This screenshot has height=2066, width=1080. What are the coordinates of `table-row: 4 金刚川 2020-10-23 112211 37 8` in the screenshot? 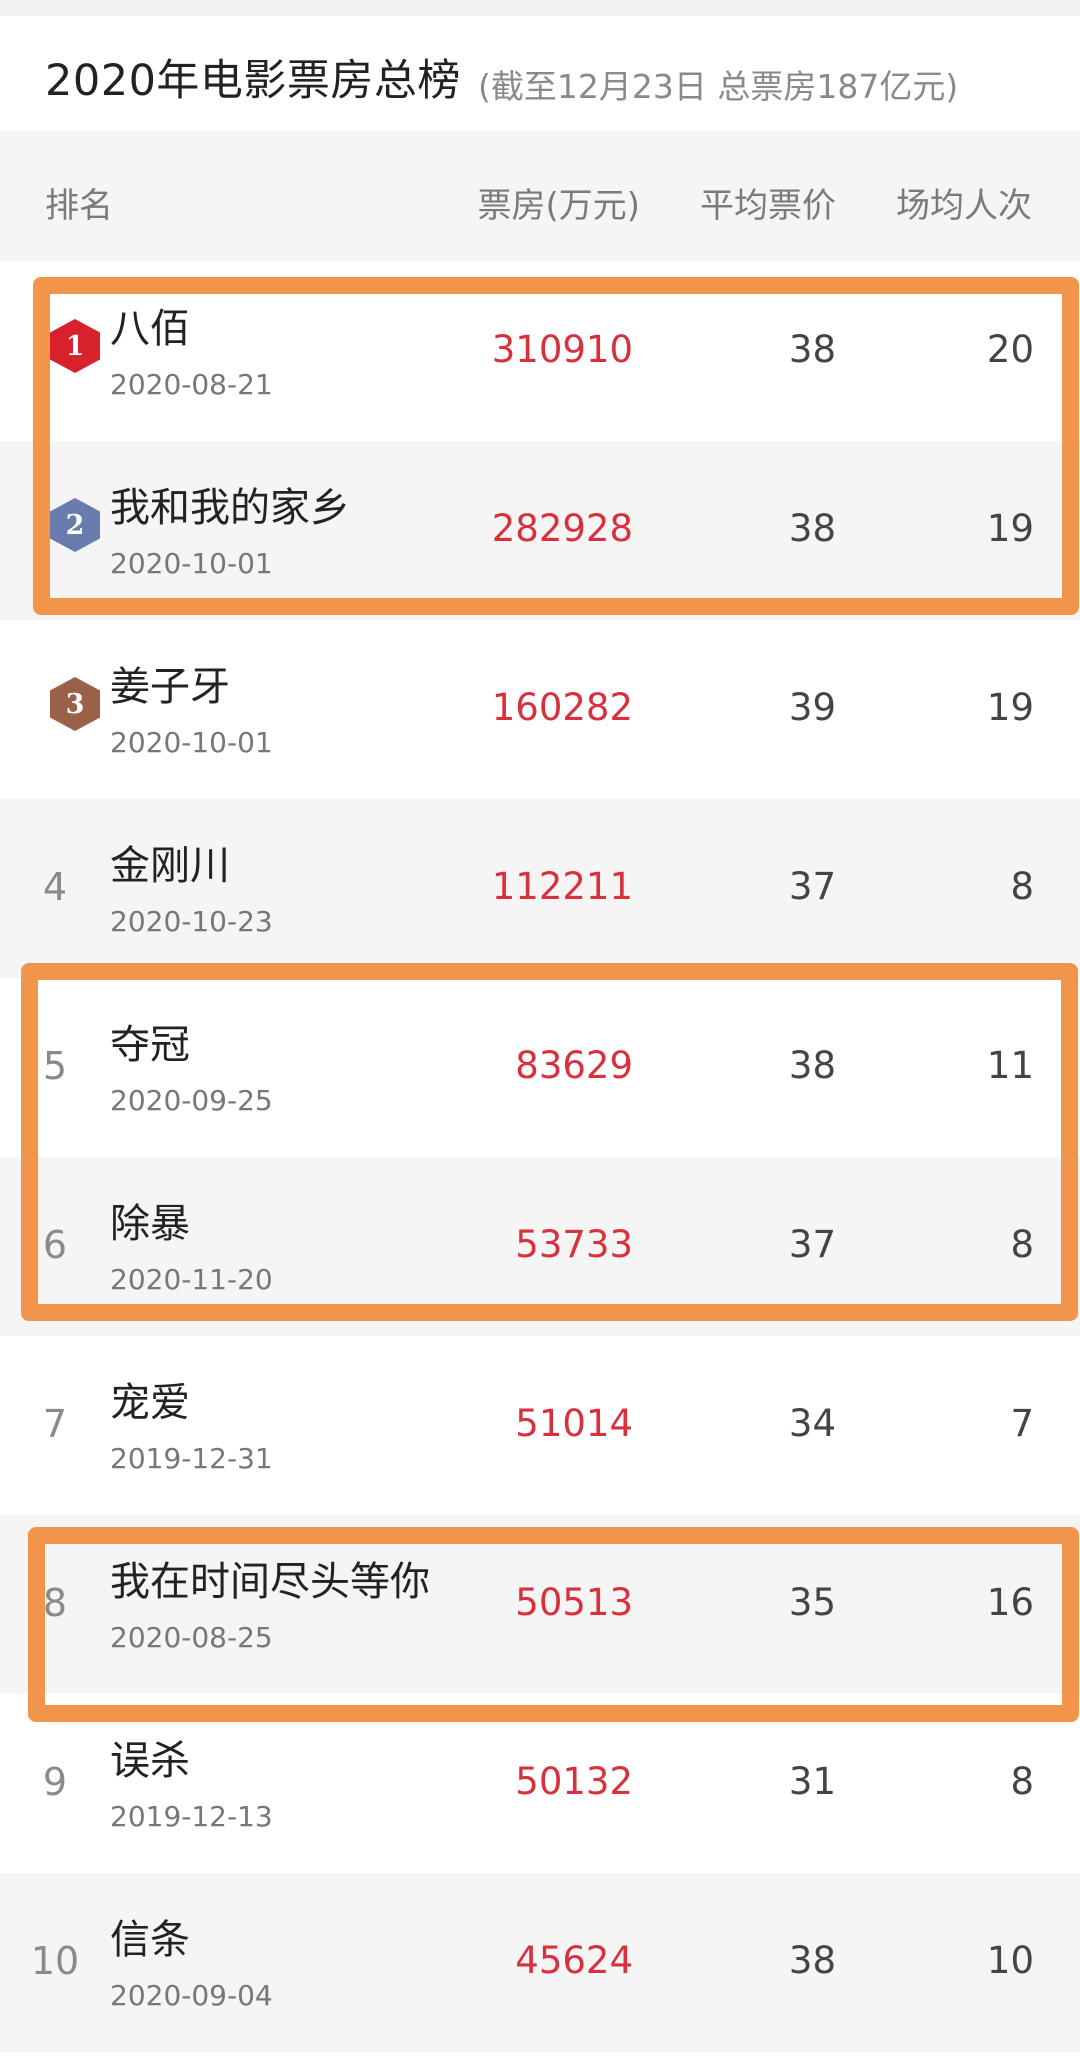 It's located at (540, 888).